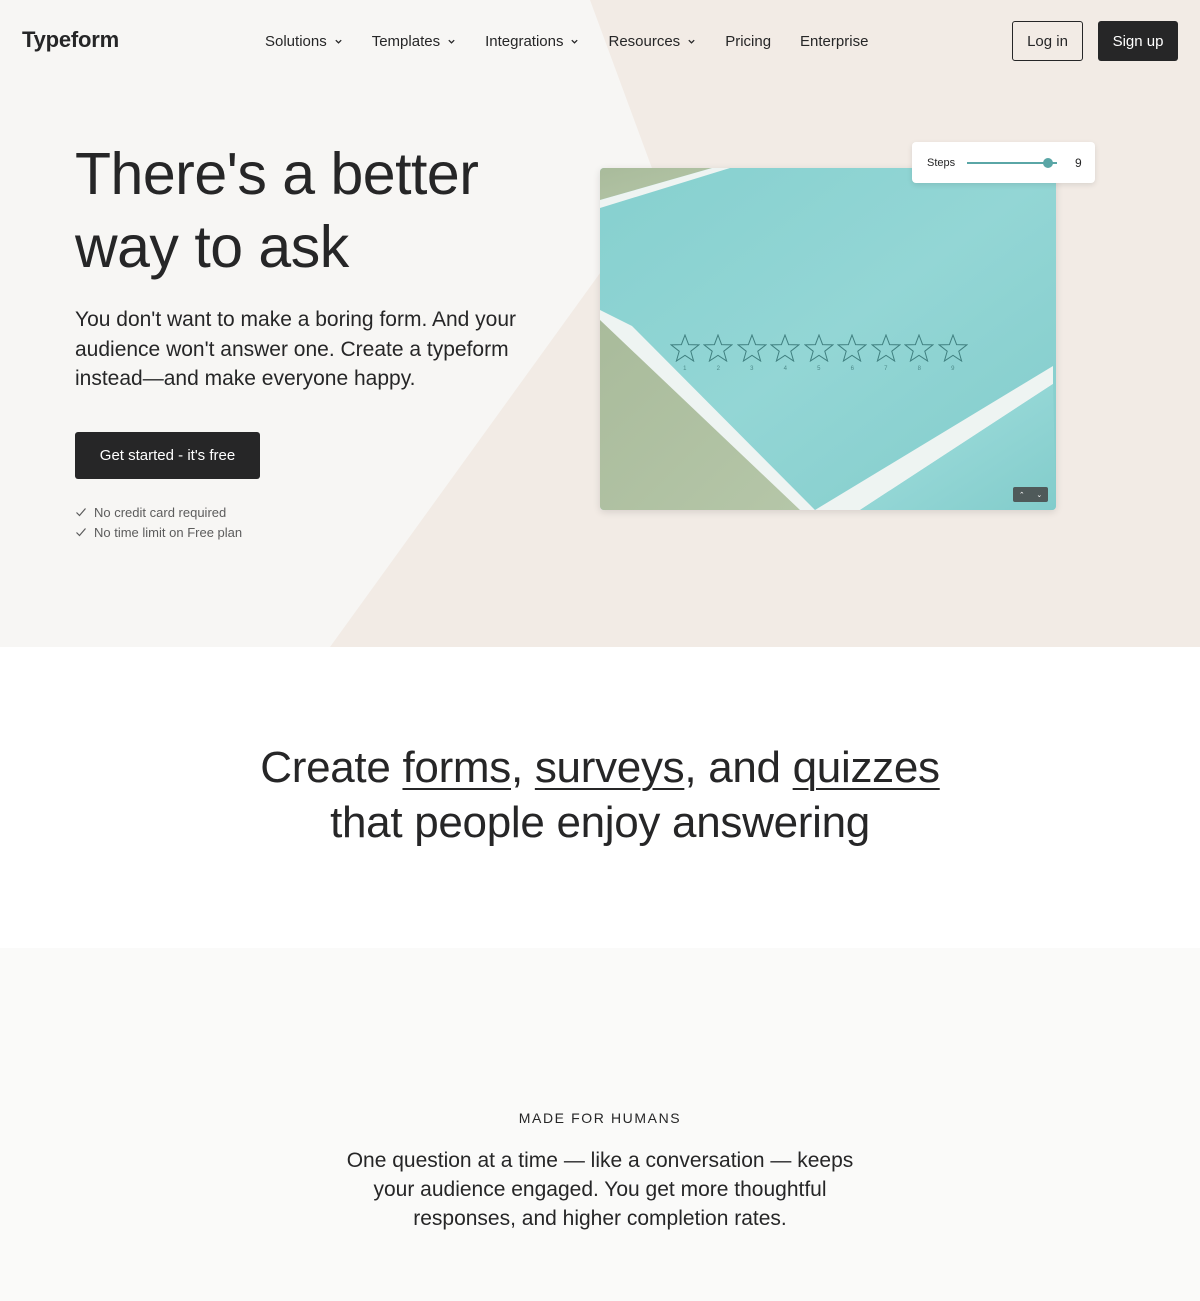 The width and height of the screenshot is (1200, 1301). Describe the element at coordinates (953, 369) in the screenshot. I see `star-number: 9` at that location.